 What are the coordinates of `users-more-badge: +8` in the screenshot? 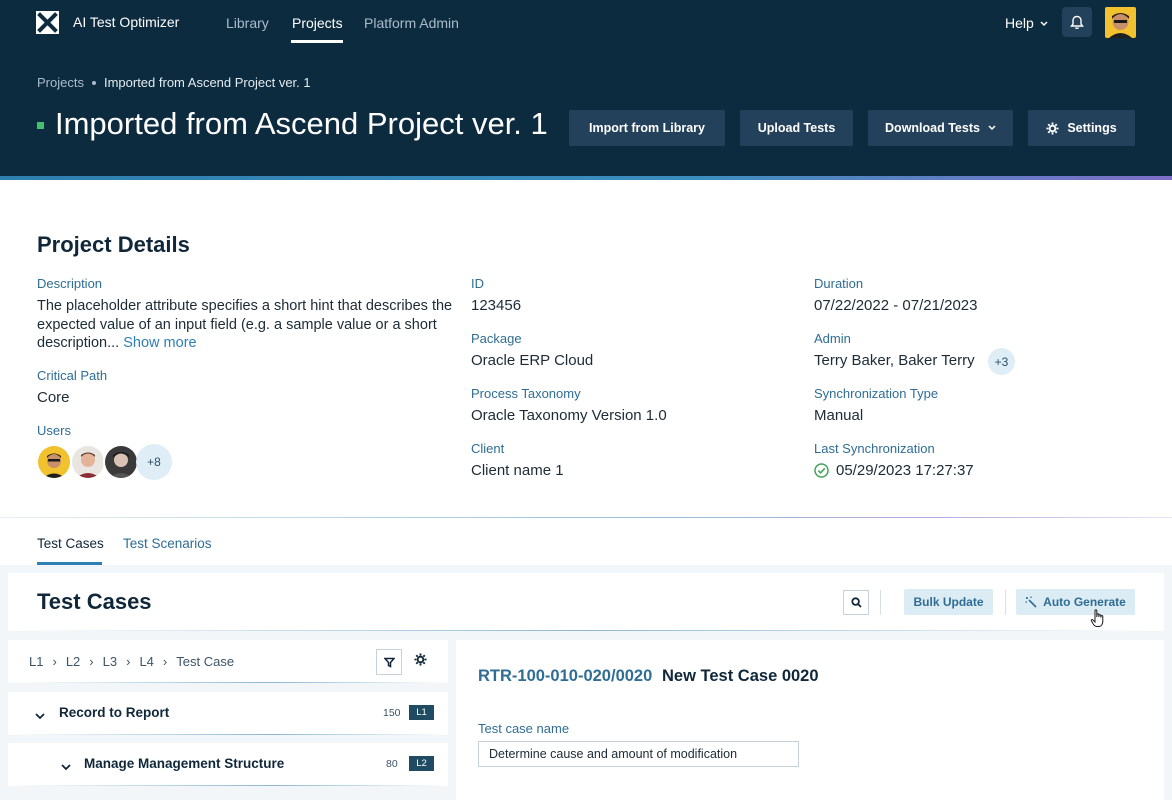 It's located at (154, 462).